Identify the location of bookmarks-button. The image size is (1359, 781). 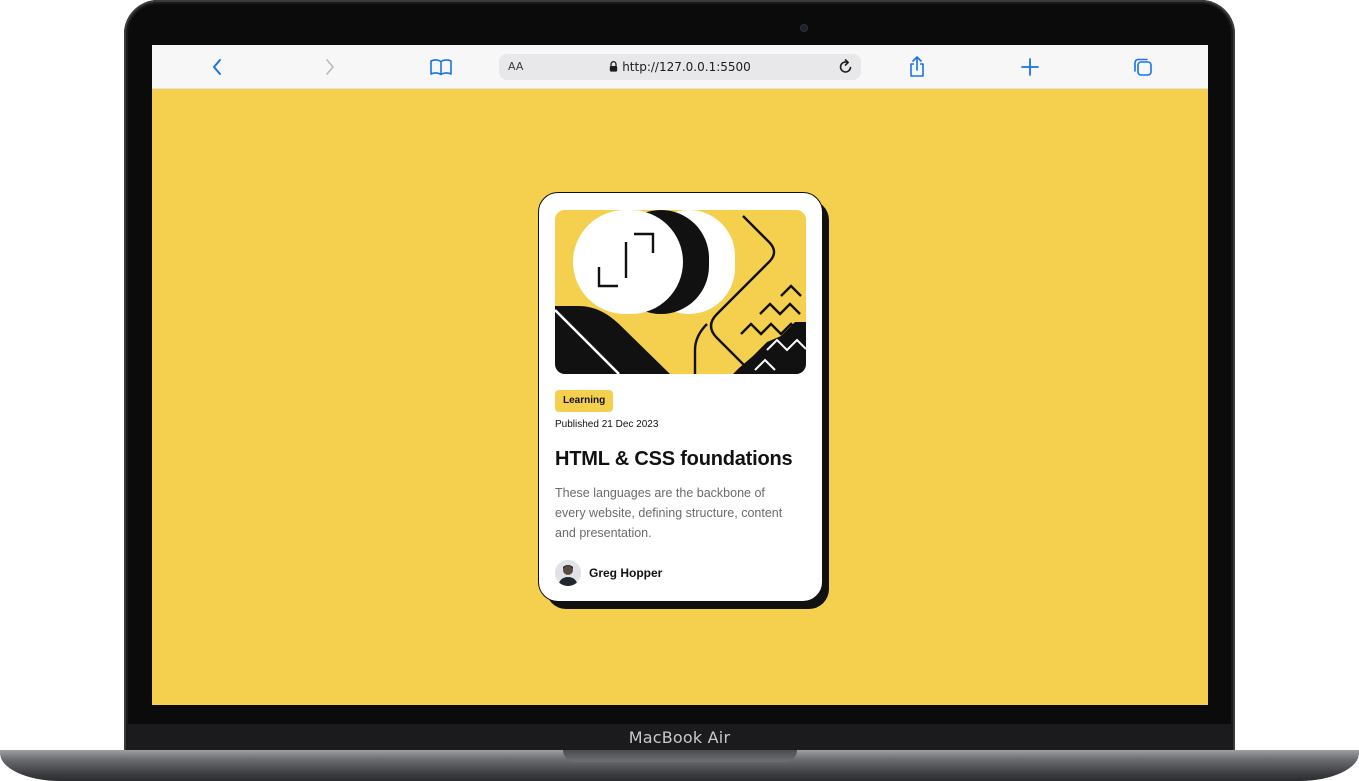
(441, 67).